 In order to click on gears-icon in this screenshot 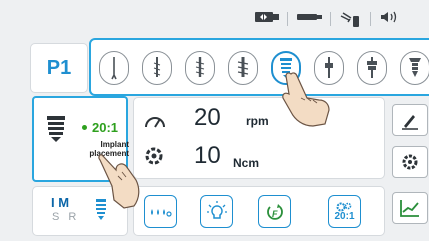, I will do `click(344, 206)`.